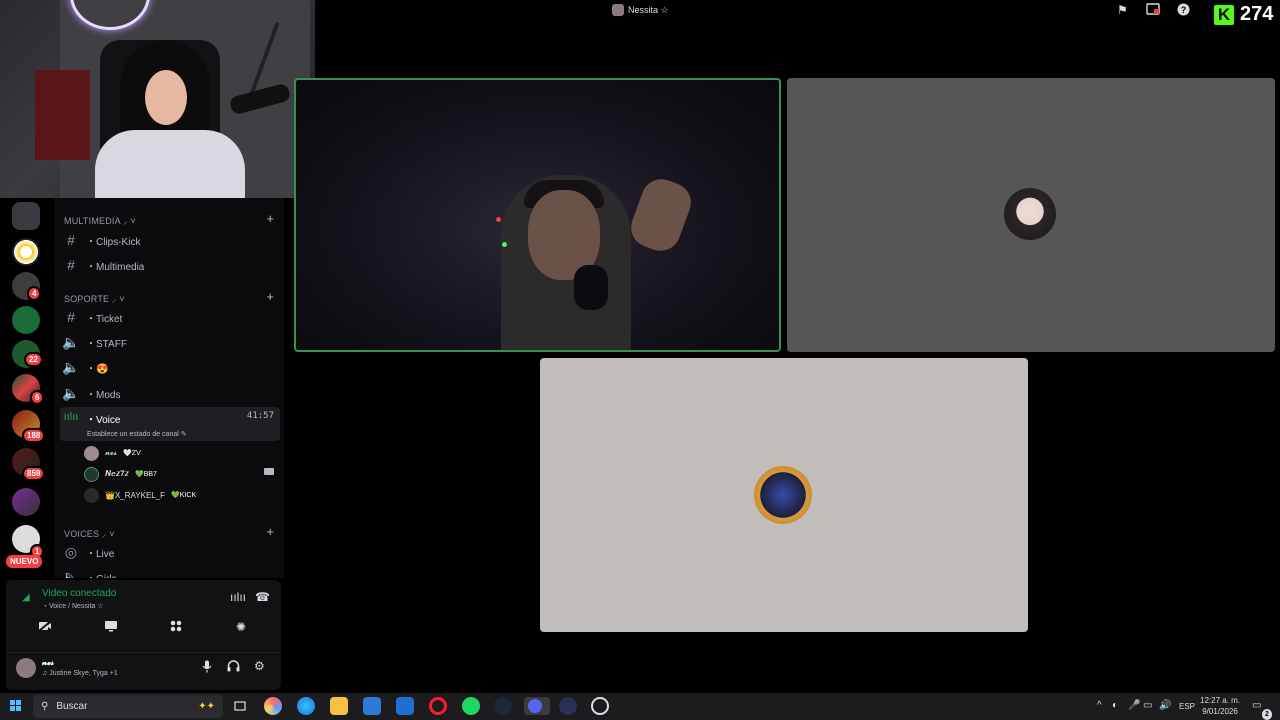 The image size is (1280, 720). Describe the element at coordinates (273, 706) in the screenshot. I see `copilot-icon` at that location.